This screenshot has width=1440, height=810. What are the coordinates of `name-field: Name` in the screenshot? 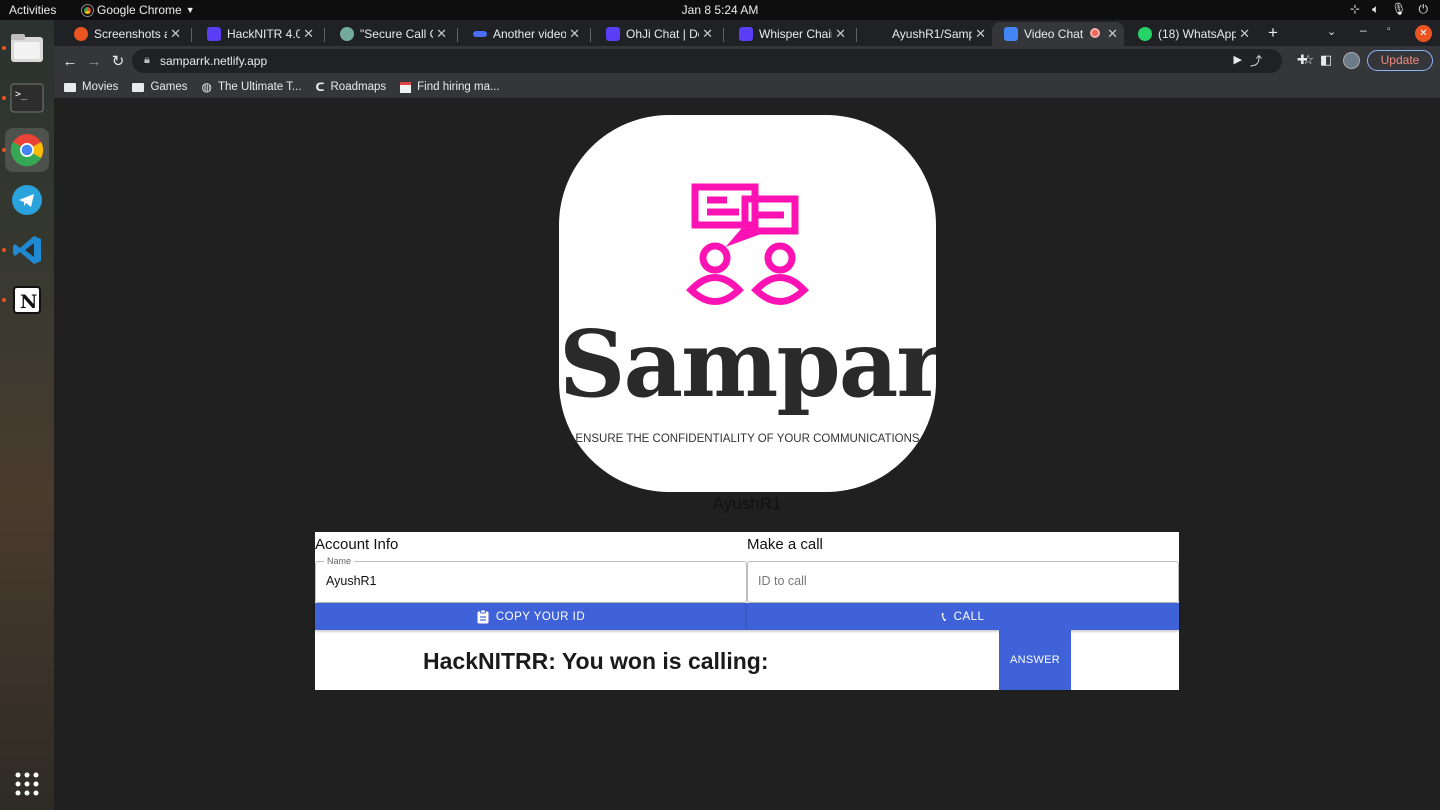 It's located at (531, 579).